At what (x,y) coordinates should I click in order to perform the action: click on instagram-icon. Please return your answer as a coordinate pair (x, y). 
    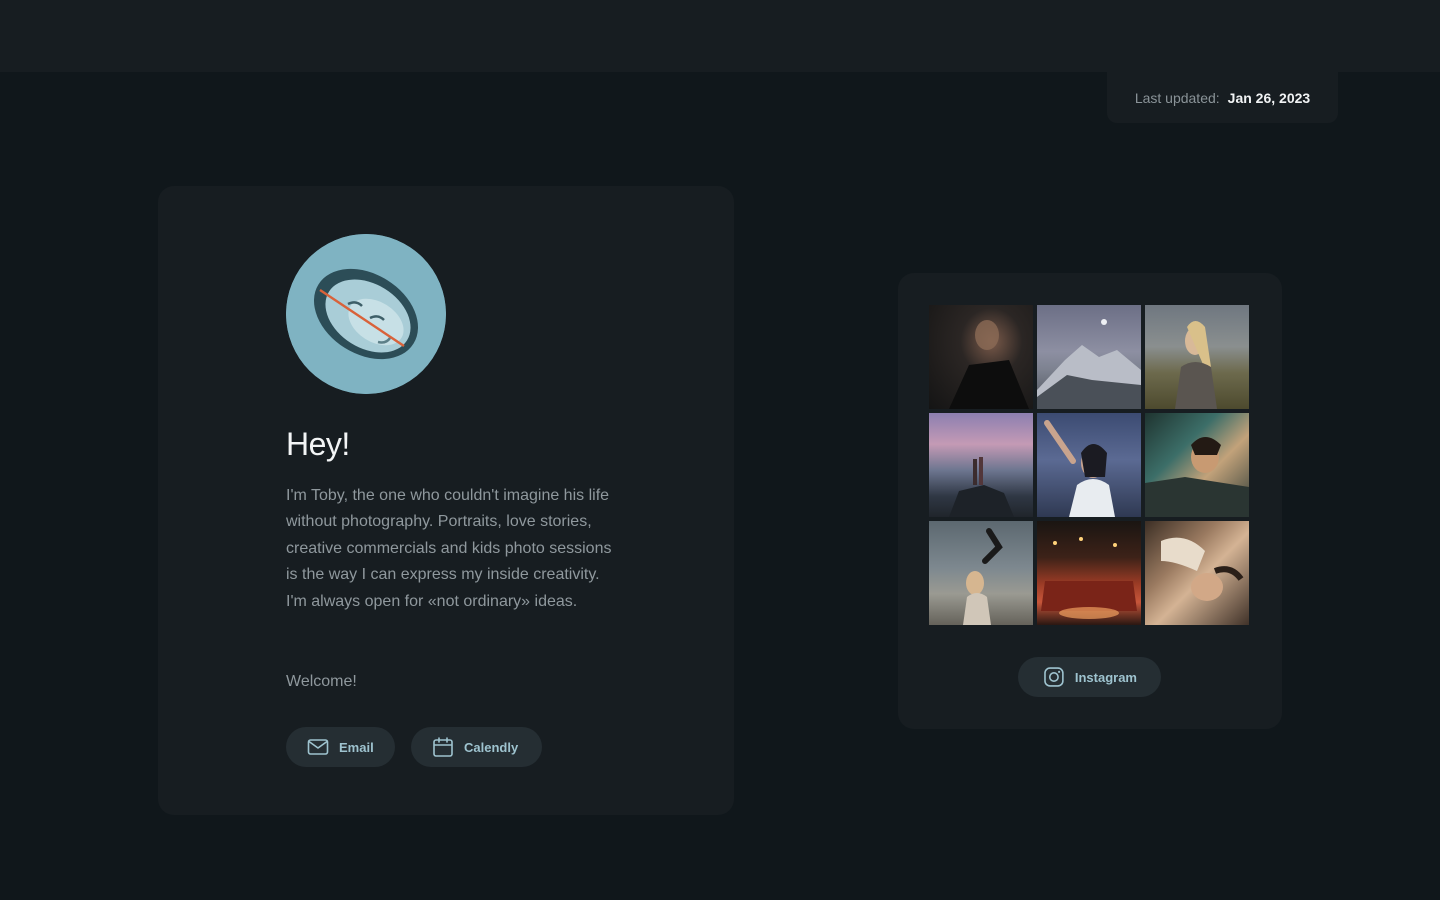
    Looking at the image, I should click on (1054, 677).